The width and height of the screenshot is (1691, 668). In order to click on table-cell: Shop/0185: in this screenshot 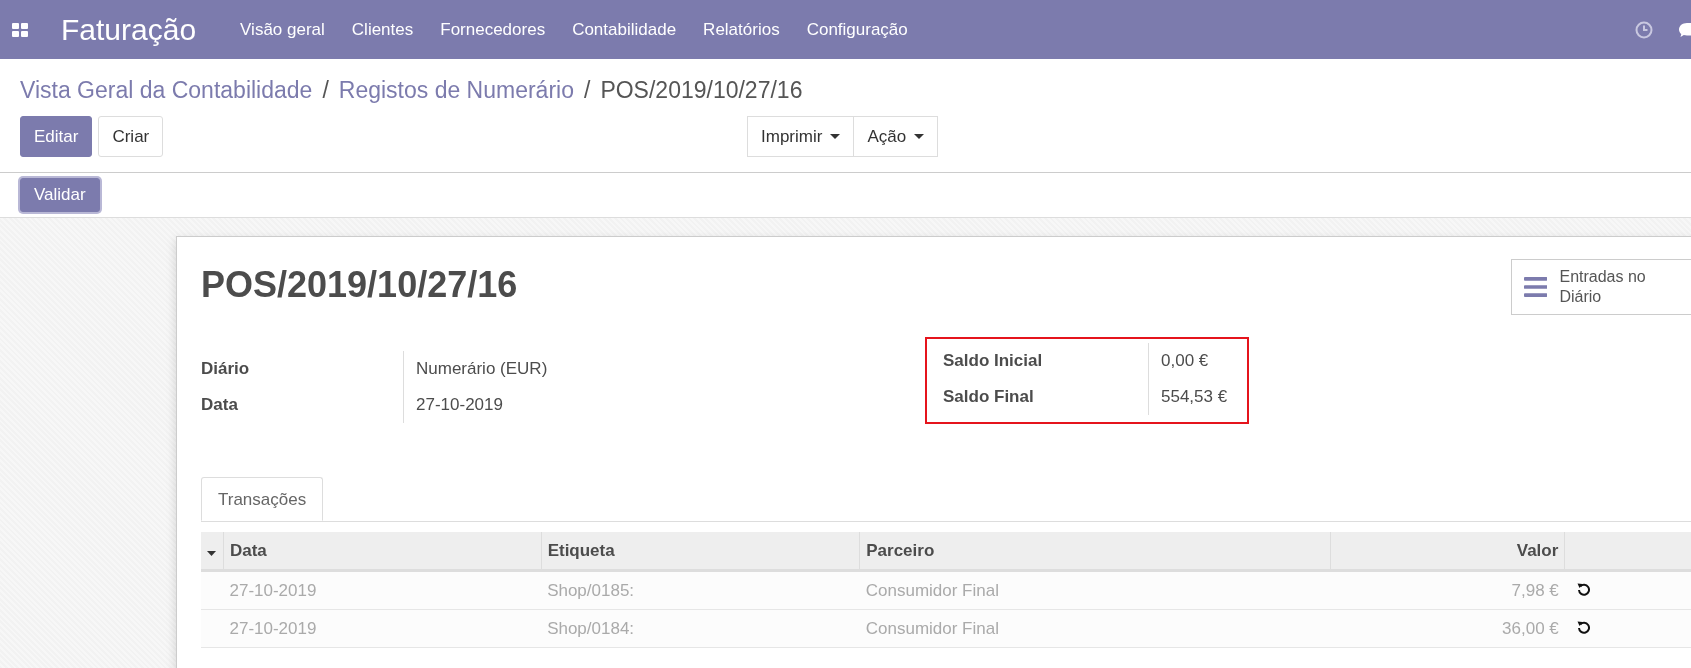, I will do `click(700, 590)`.